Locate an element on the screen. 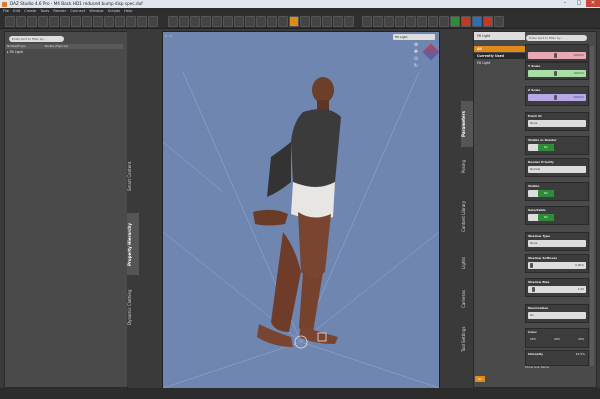 The height and width of the screenshot is (399, 600). active-pose-tool is located at coordinates (294, 21).